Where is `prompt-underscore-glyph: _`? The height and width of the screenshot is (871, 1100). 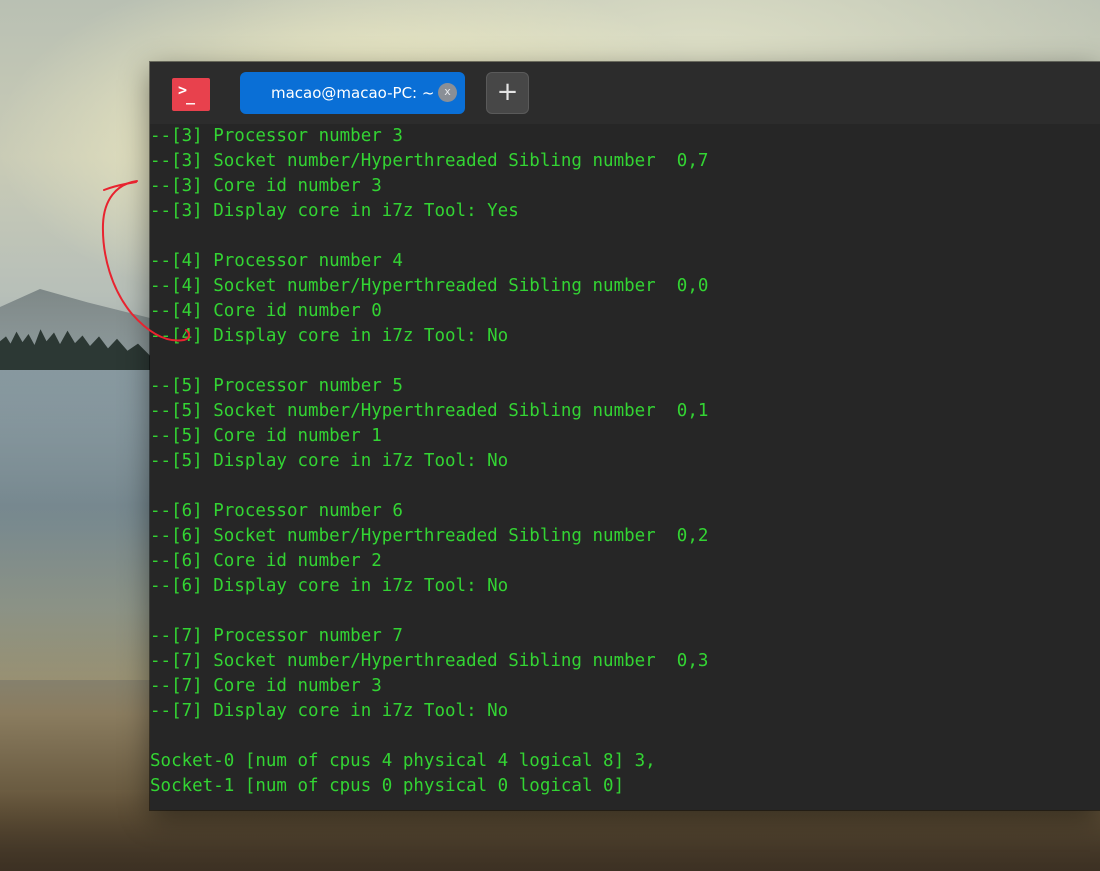 prompt-underscore-glyph: _ is located at coordinates (191, 96).